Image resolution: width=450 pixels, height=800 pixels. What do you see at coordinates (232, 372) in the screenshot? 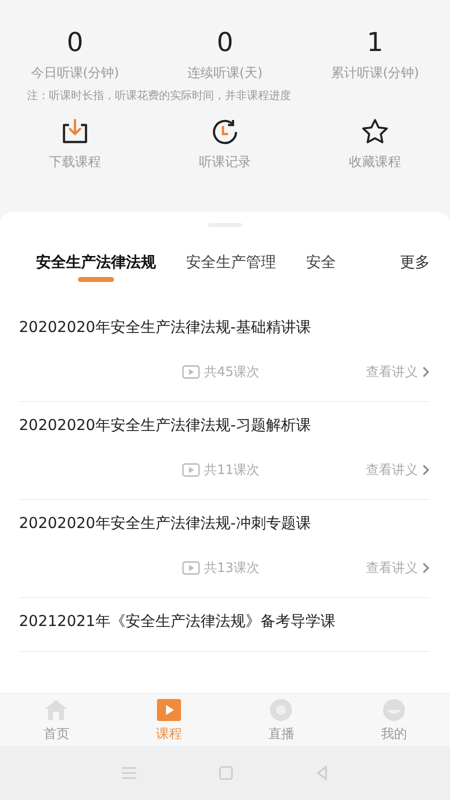
I see `lesson-count: 共45课次` at bounding box center [232, 372].